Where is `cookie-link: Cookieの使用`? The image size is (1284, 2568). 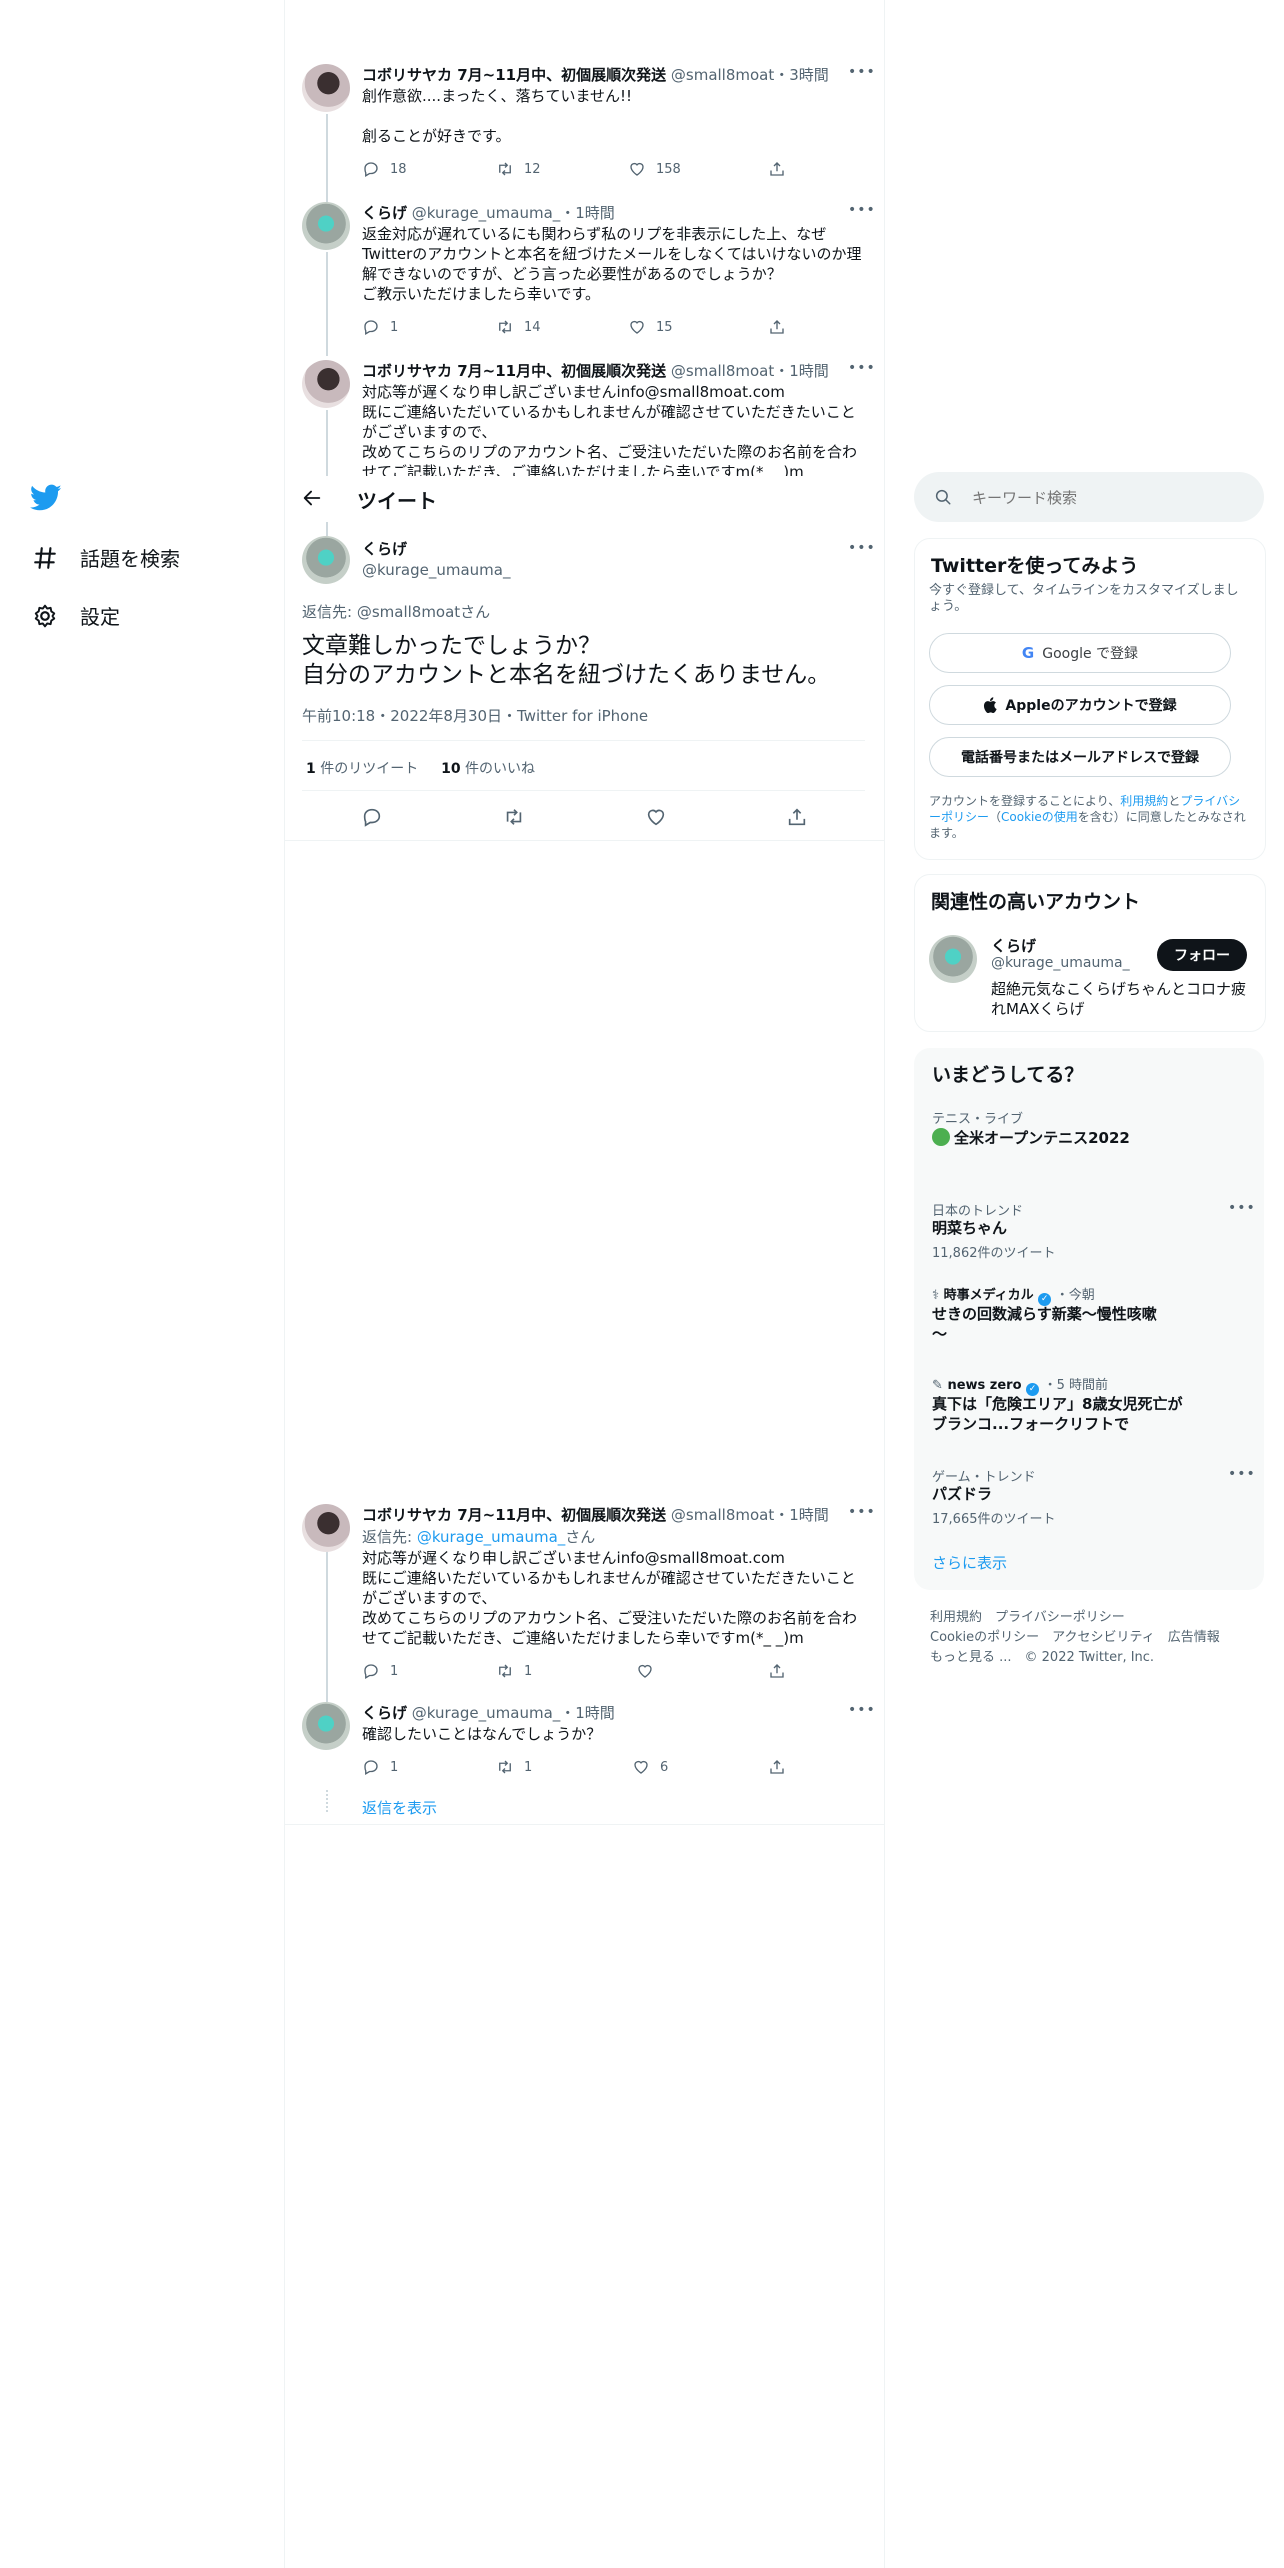
cookie-link: Cookieの使用 is located at coordinates (1039, 817).